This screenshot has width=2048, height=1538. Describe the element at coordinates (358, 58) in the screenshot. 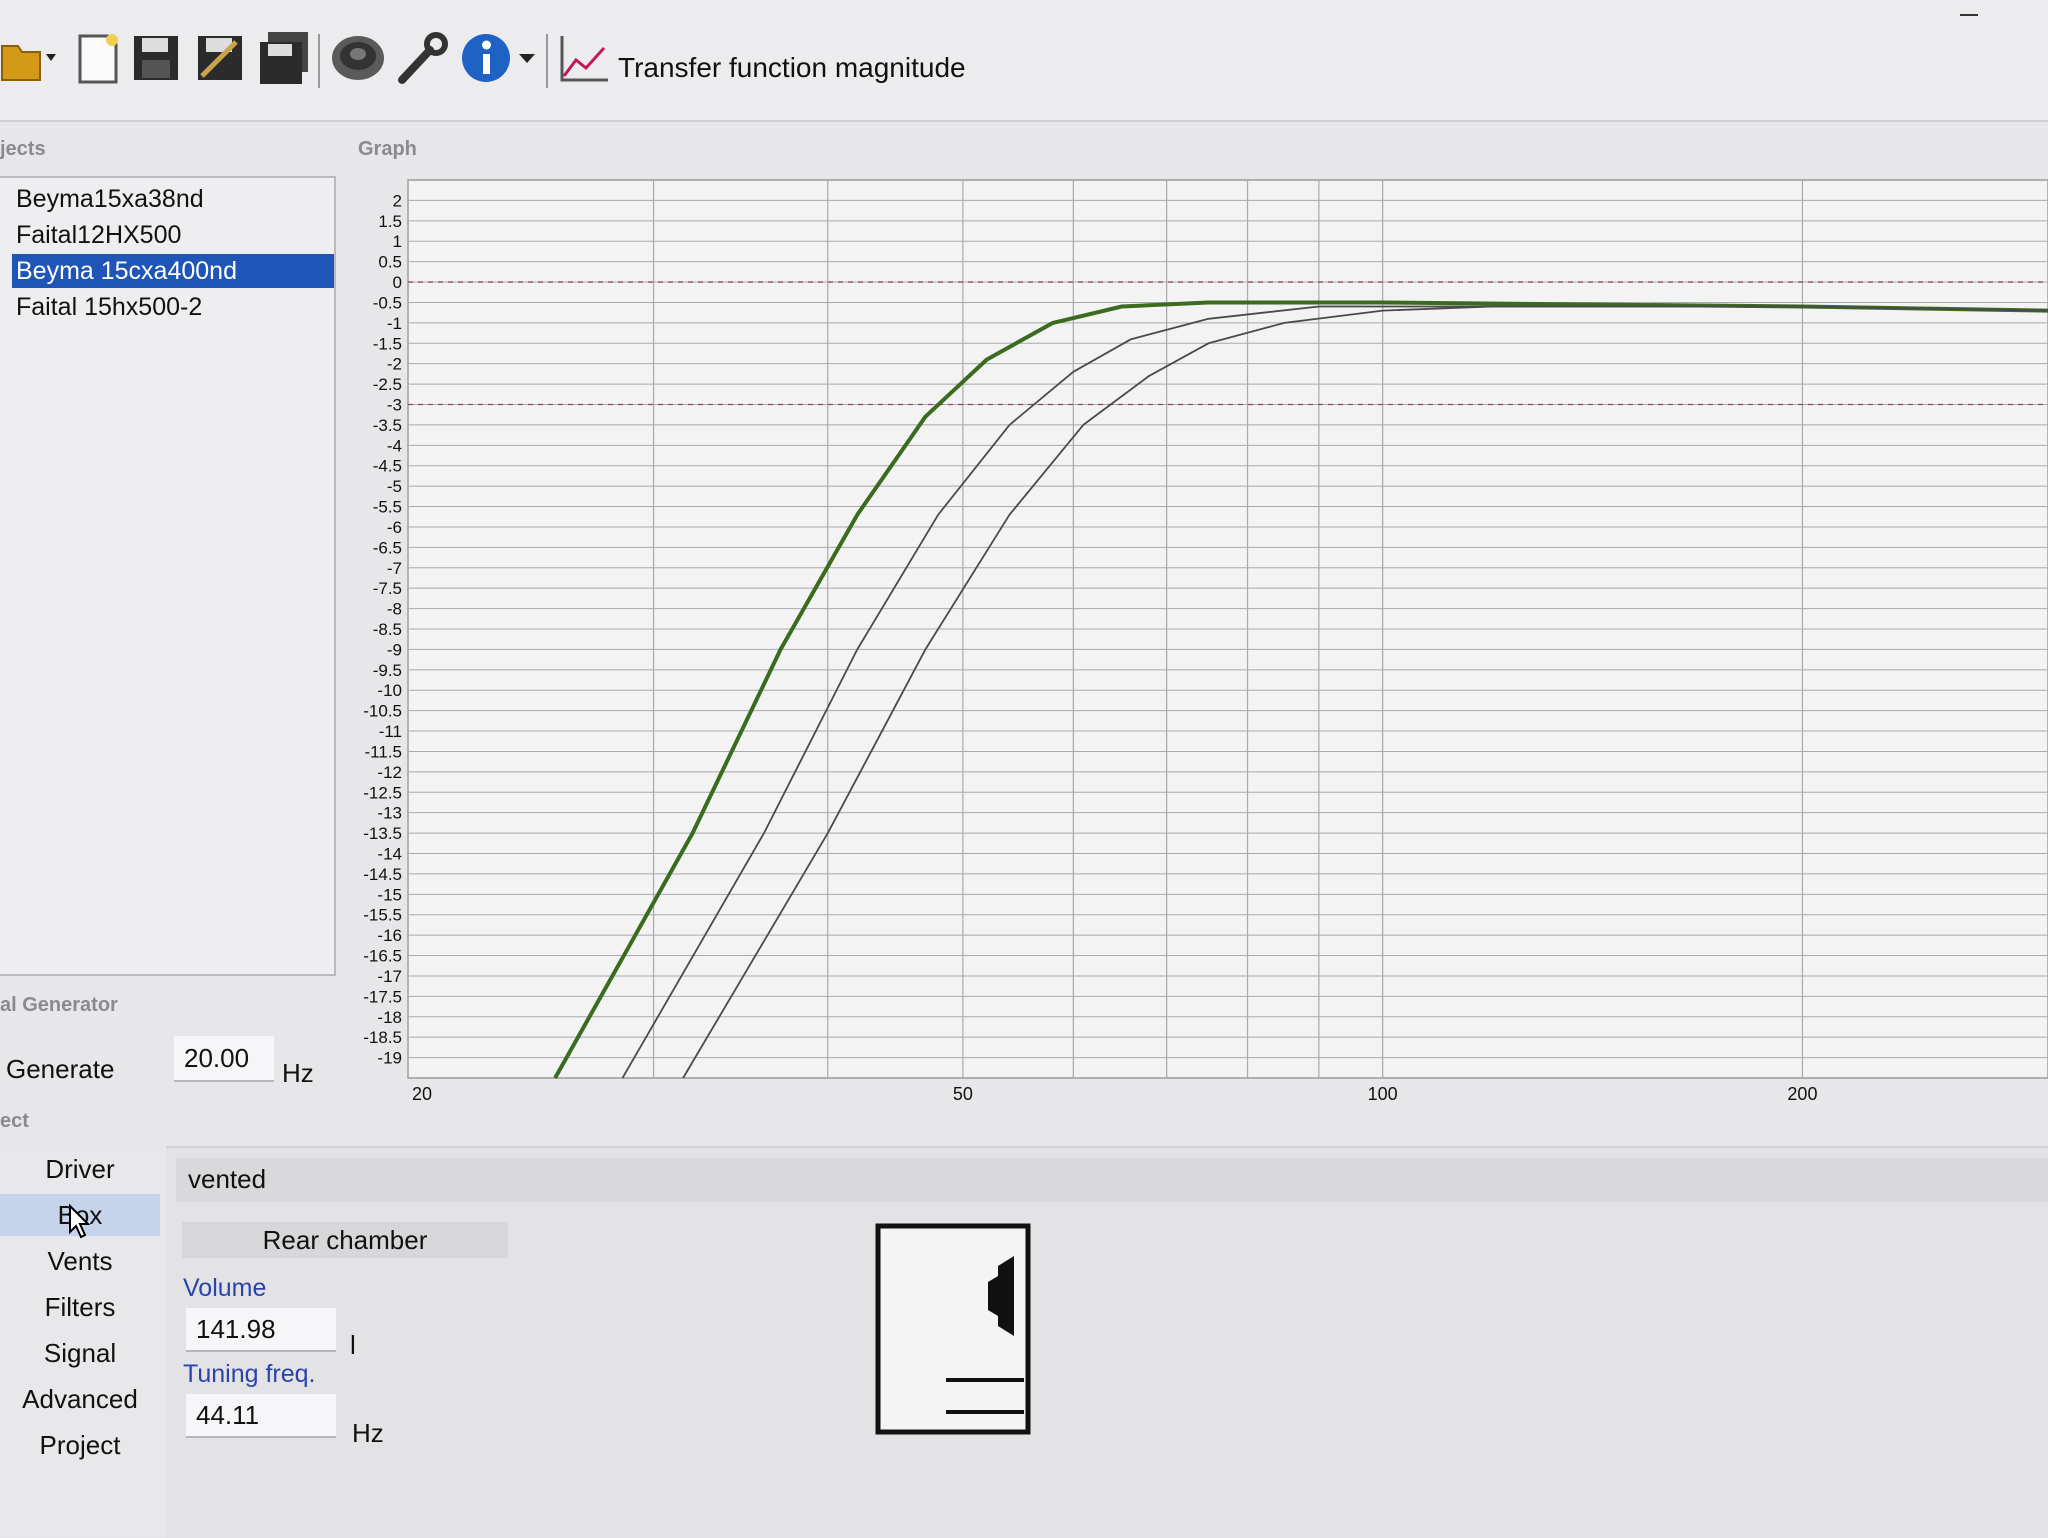

I see `speaker-icon` at that location.